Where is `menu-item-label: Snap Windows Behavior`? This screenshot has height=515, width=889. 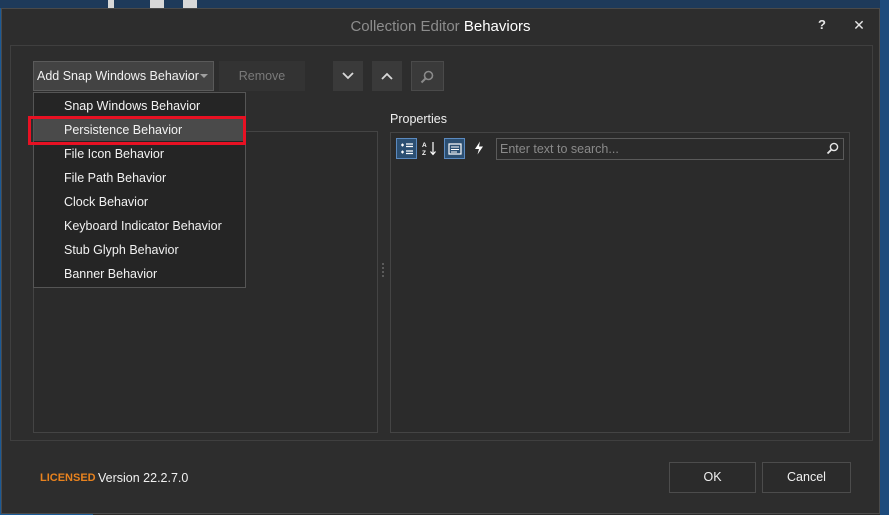
menu-item-label: Snap Windows Behavior is located at coordinates (132, 106).